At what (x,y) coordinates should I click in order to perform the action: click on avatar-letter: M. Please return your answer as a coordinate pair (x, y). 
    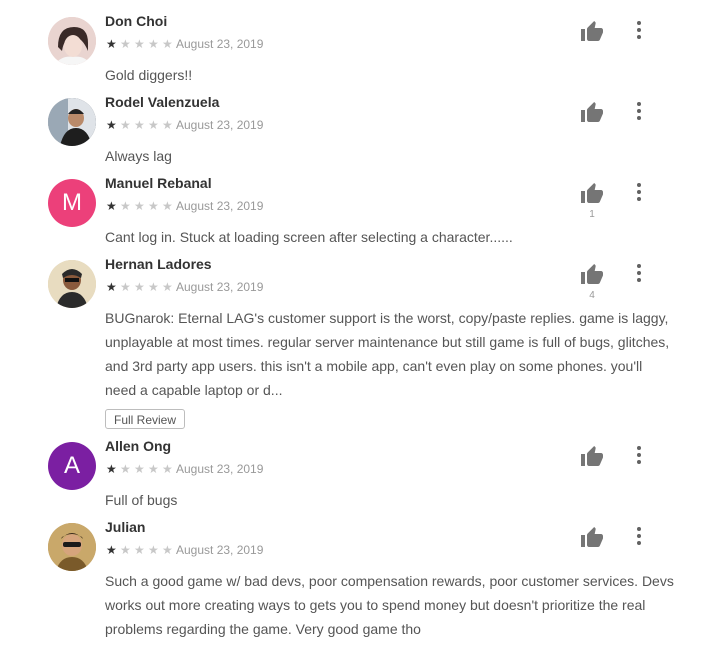
    Looking at the image, I should click on (72, 202).